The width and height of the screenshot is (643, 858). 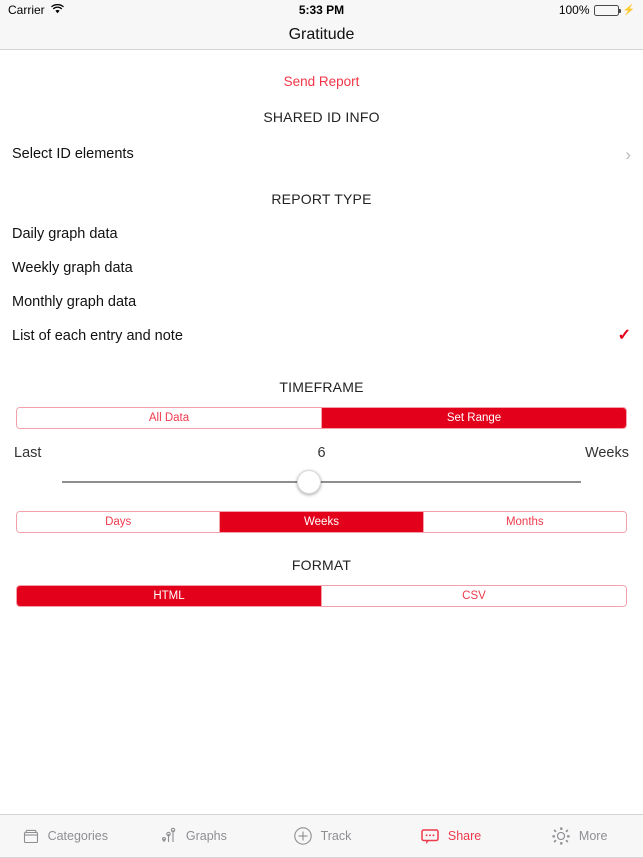 What do you see at coordinates (119, 522) in the screenshot?
I see `segment-days: Days` at bounding box center [119, 522].